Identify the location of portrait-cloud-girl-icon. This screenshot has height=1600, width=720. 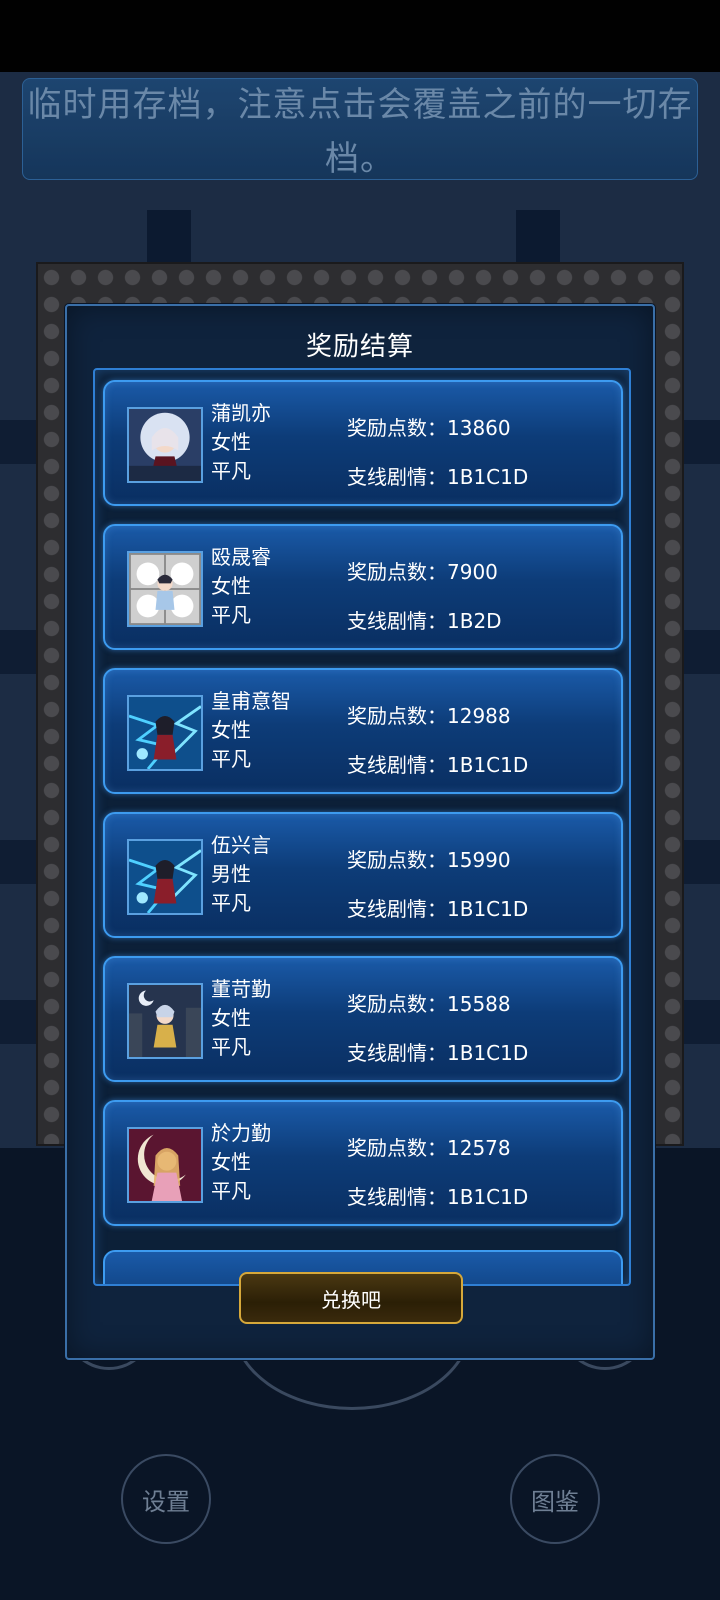
(165, 589).